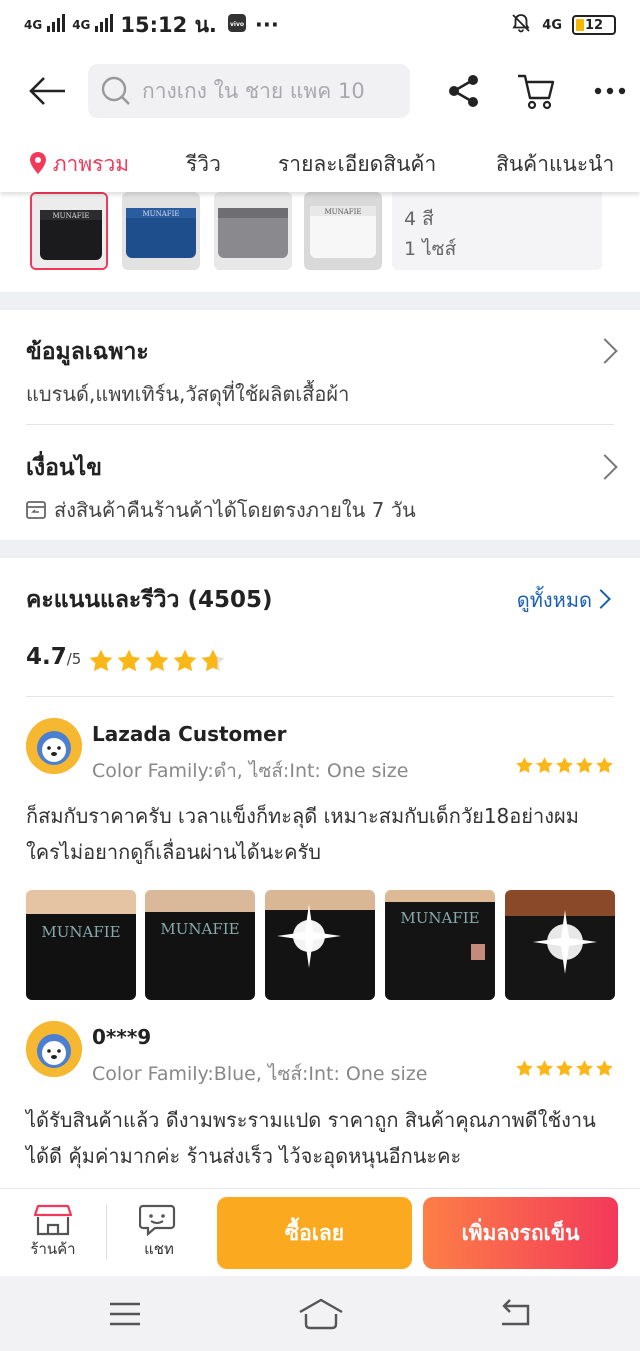 Image resolution: width=640 pixels, height=1351 pixels. Describe the element at coordinates (64, 468) in the screenshot. I see `conditions-title: เงื่อนไข` at that location.